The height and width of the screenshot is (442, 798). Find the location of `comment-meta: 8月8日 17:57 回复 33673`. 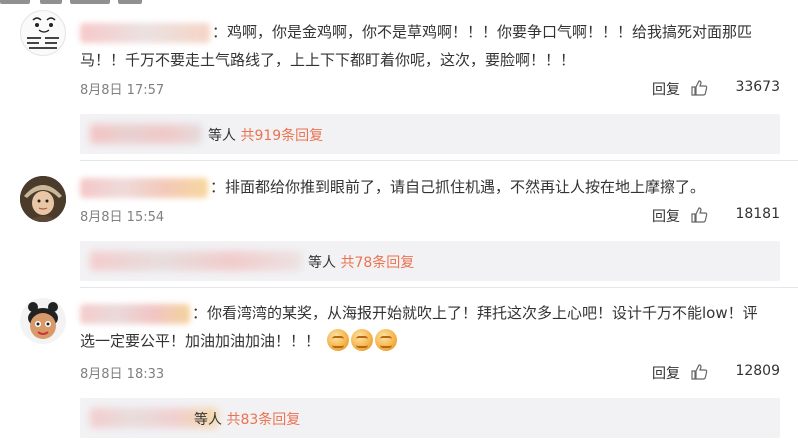

comment-meta: 8月8日 17:57 回复 33673 is located at coordinates (430, 89).